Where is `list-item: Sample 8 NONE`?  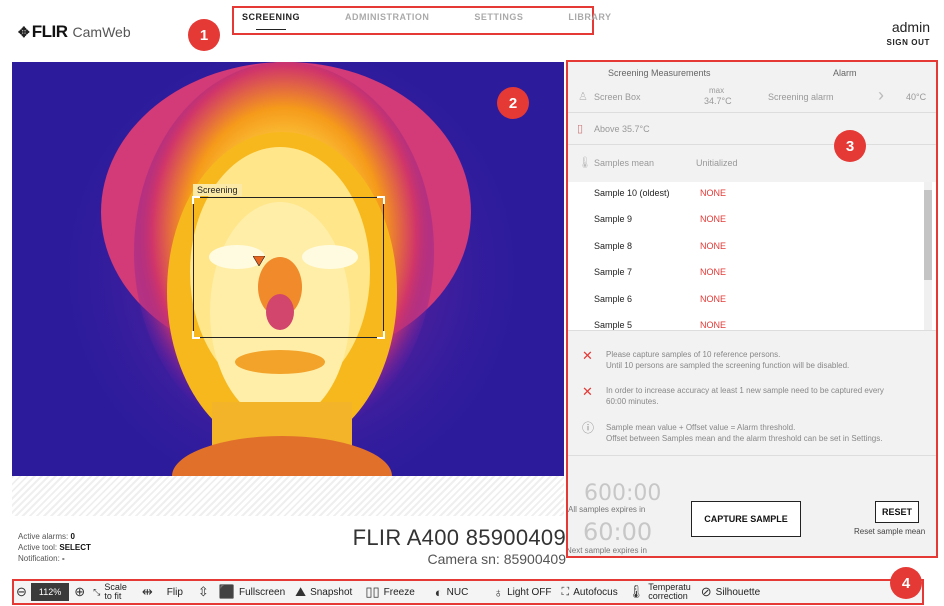
list-item: Sample 8 NONE is located at coordinates (660, 246).